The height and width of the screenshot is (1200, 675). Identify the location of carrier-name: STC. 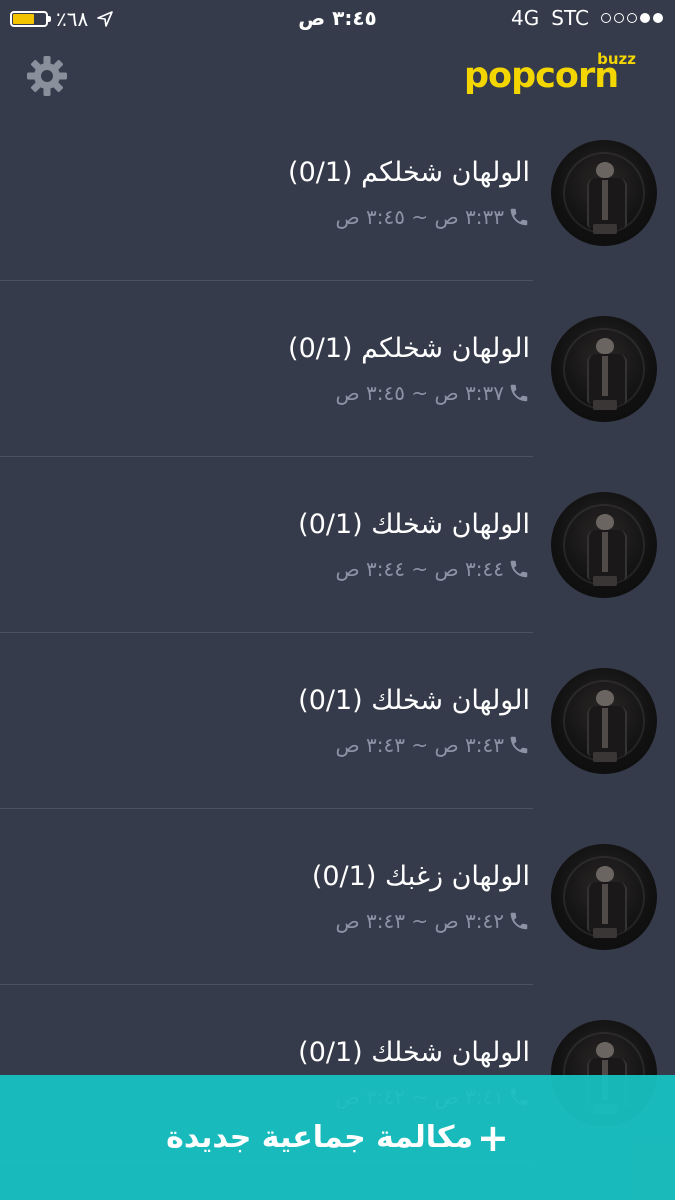
(570, 18).